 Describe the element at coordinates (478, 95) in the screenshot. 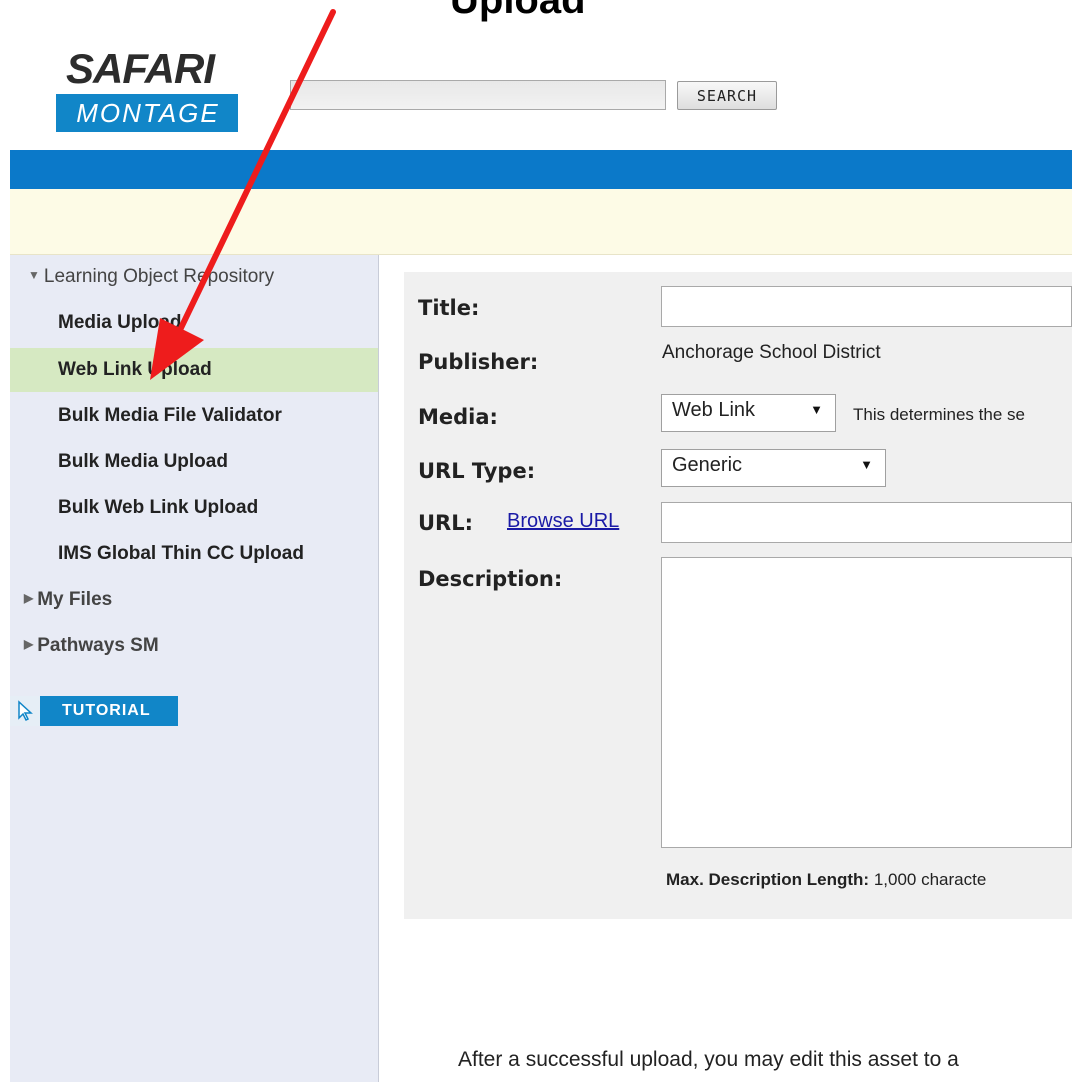

I see `search-input` at that location.